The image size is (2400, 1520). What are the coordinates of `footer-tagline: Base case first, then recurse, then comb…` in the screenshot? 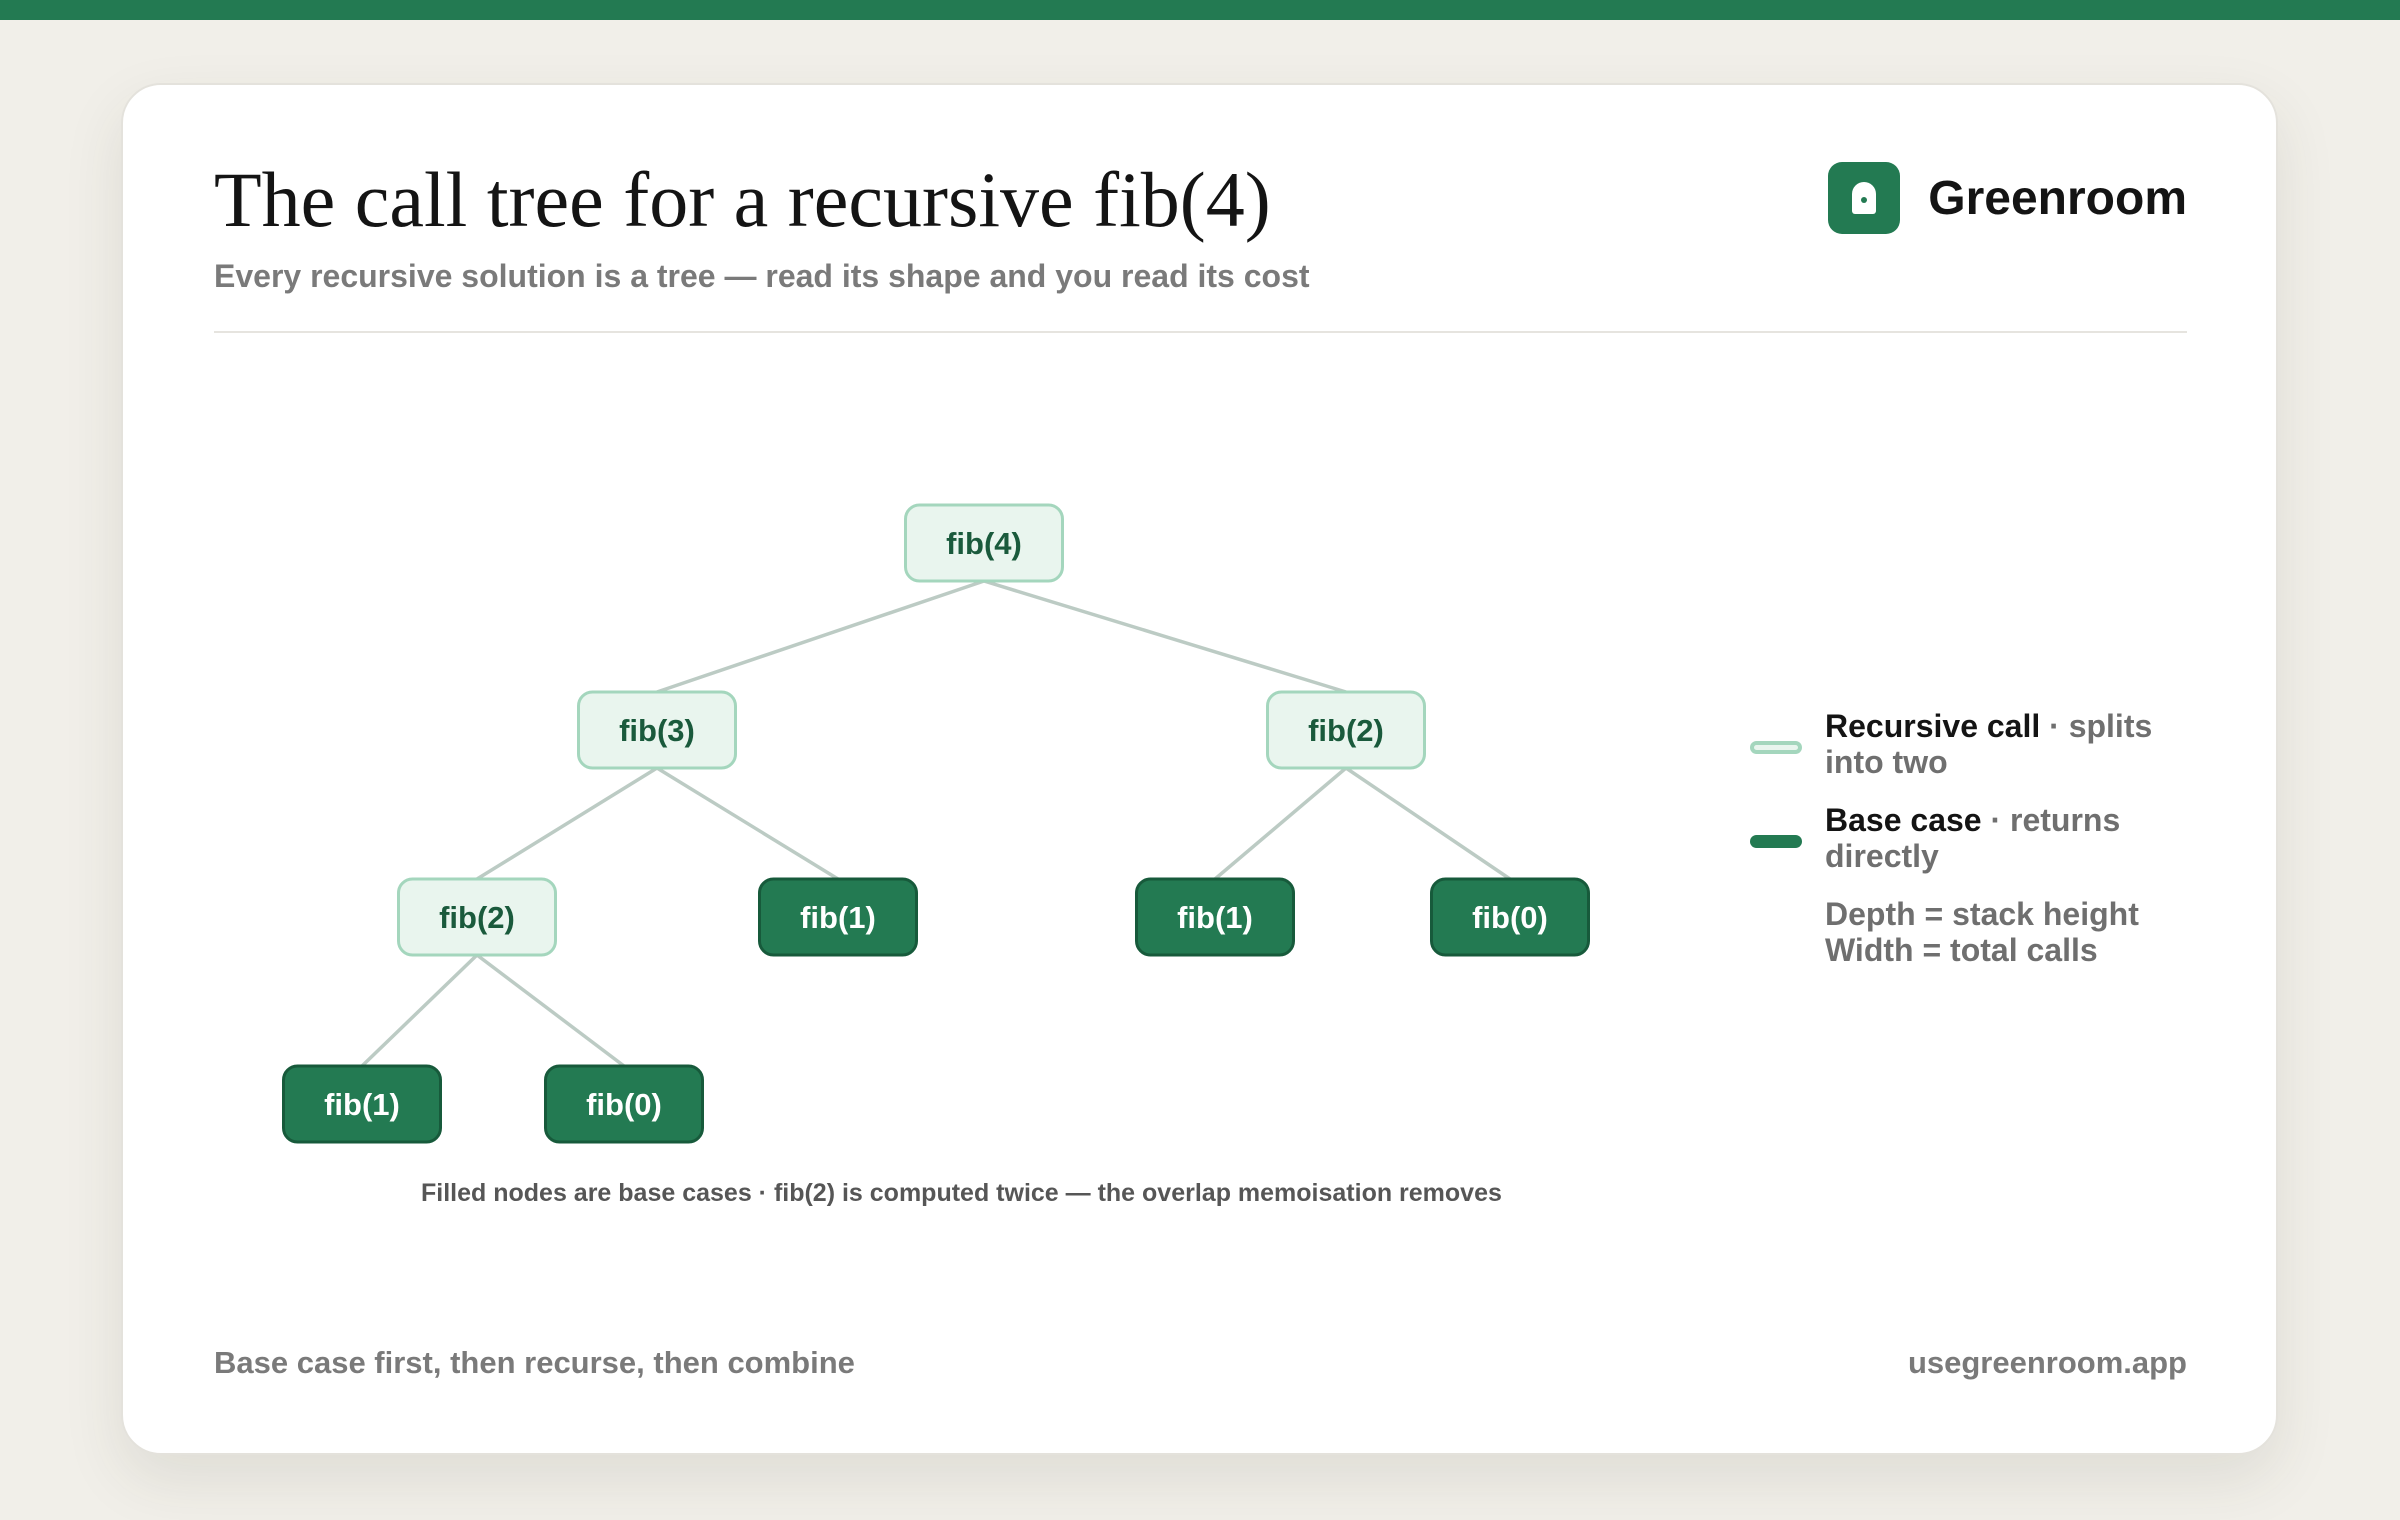 It's located at (534, 1362).